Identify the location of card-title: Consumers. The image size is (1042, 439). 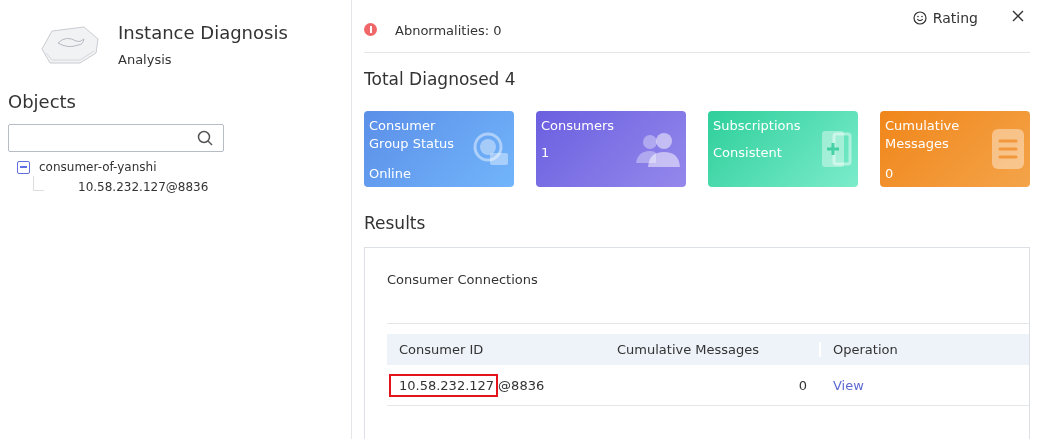
(578, 126).